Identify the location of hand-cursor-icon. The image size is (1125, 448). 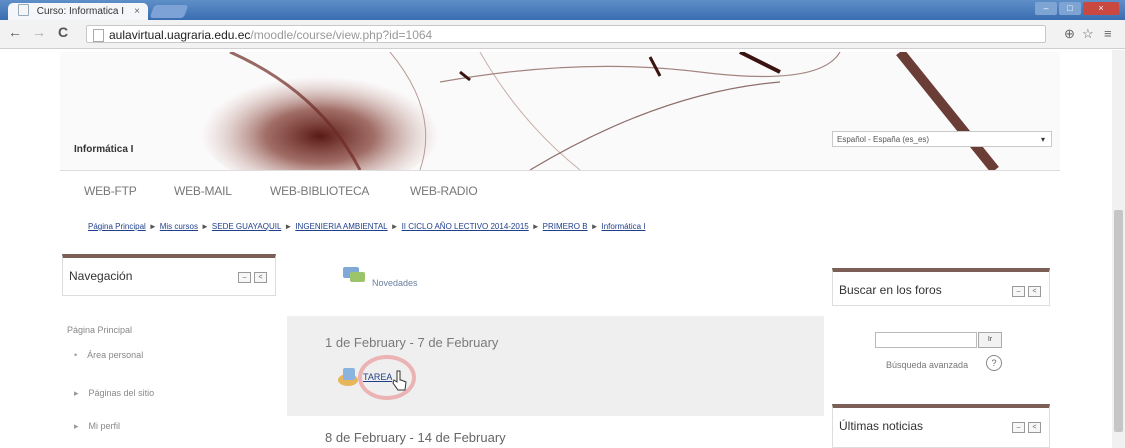
(399, 380).